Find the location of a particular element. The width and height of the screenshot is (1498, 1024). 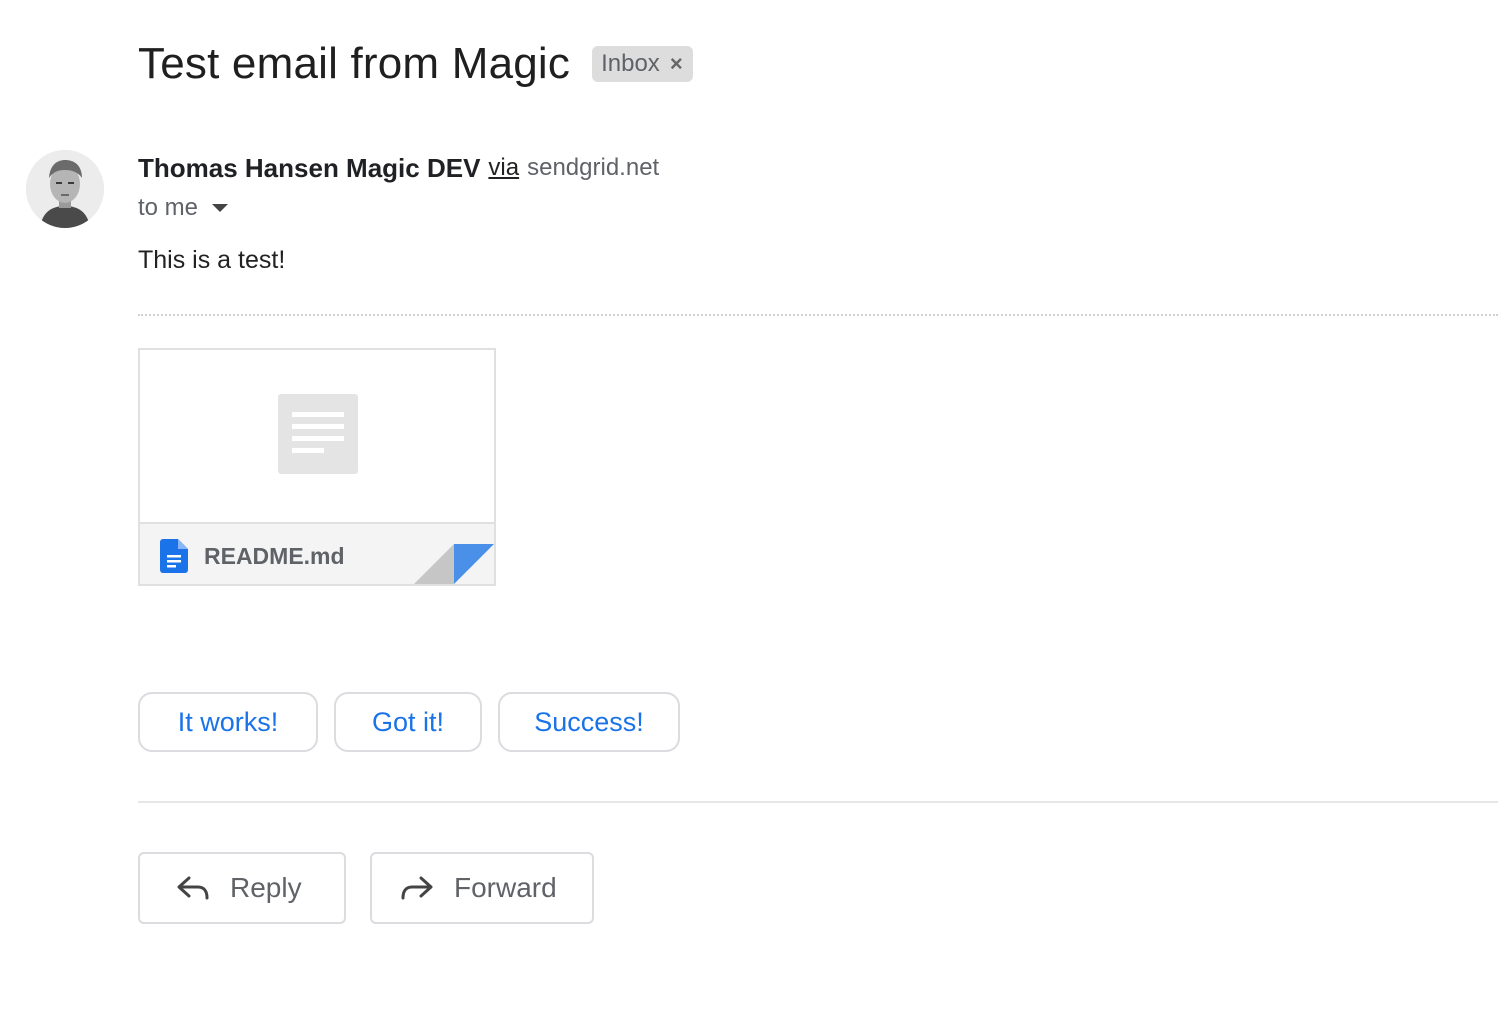

reply-label: Reply is located at coordinates (266, 887).